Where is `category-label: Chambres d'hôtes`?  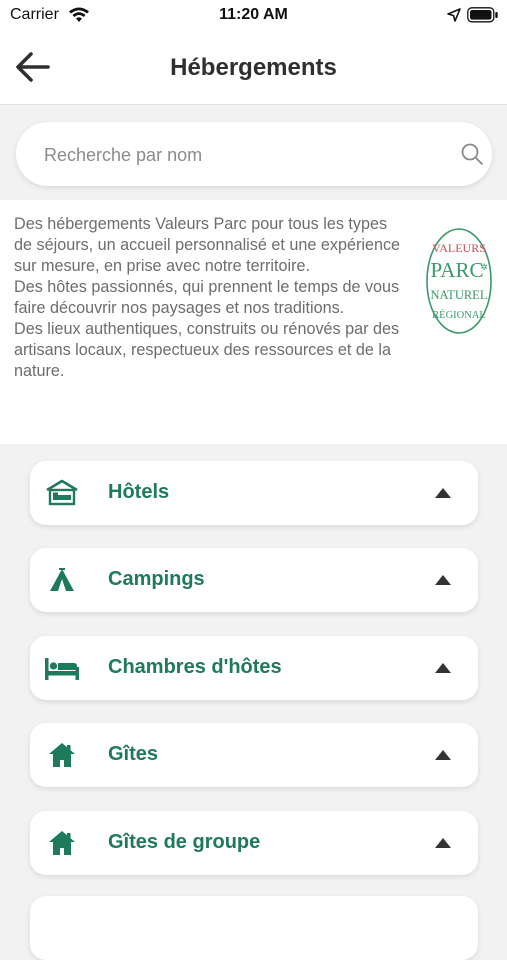 category-label: Chambres d'hôtes is located at coordinates (195, 667).